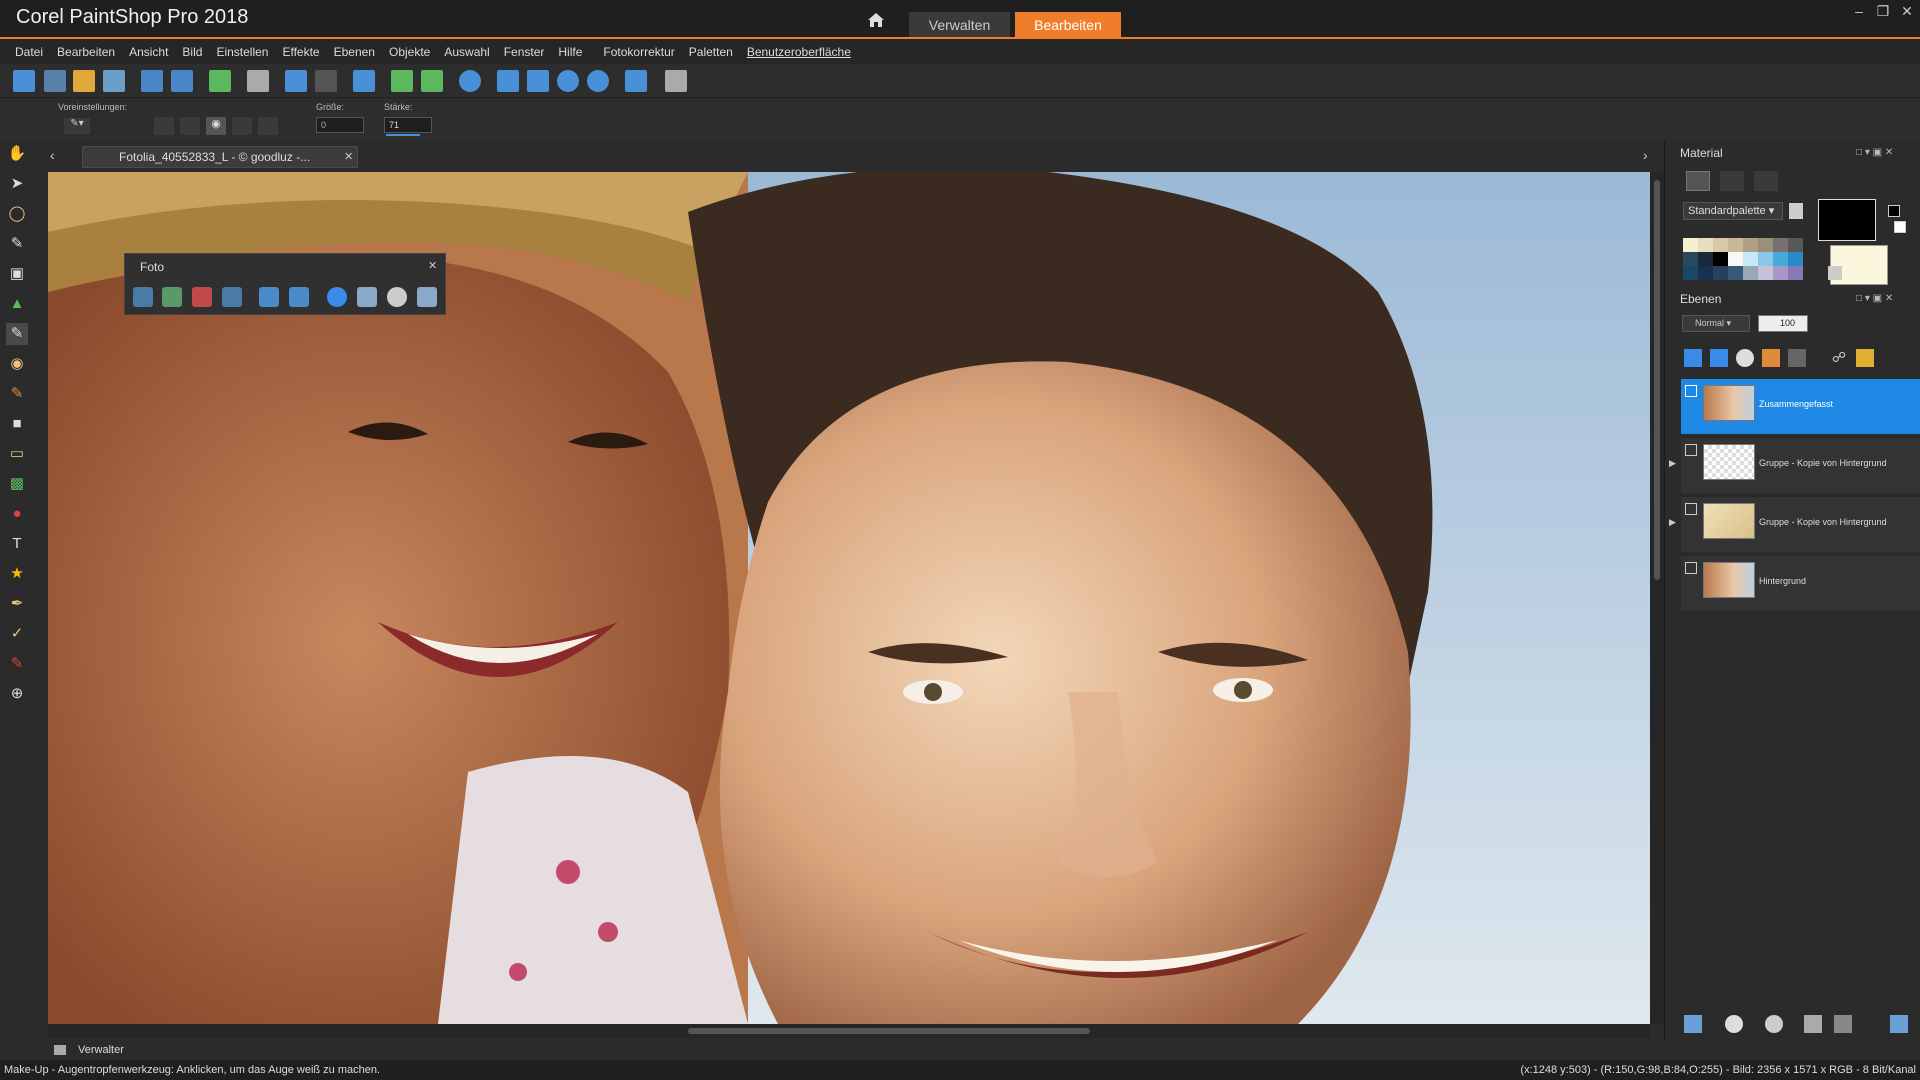 The width and height of the screenshot is (1920, 1080). What do you see at coordinates (17, 694) in the screenshot?
I see `add-tool-icon: ⊕` at bounding box center [17, 694].